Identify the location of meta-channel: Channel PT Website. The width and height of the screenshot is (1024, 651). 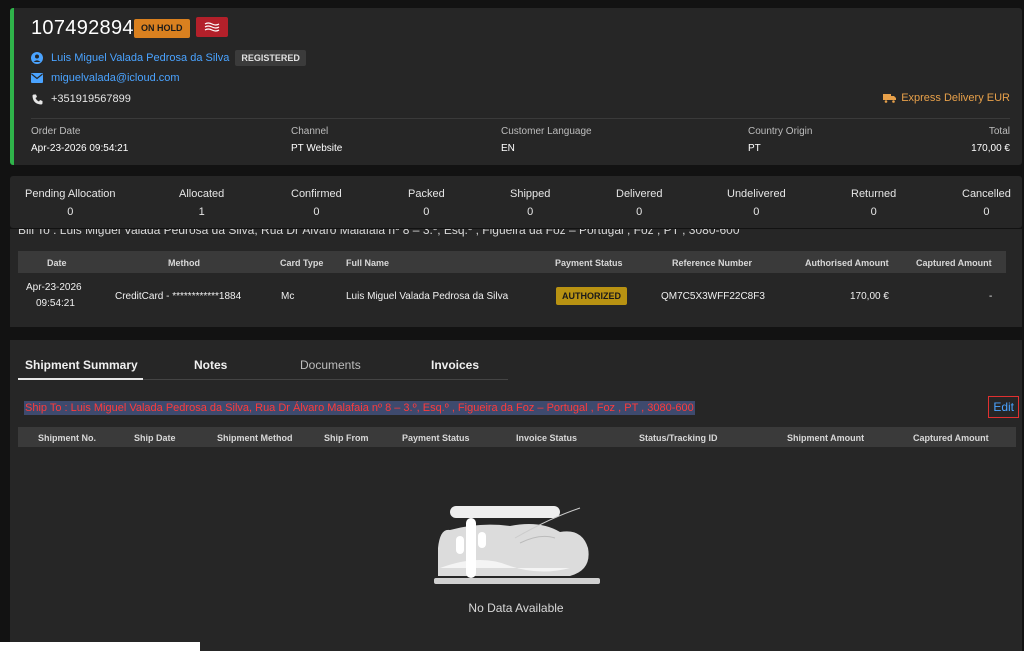
(316, 140).